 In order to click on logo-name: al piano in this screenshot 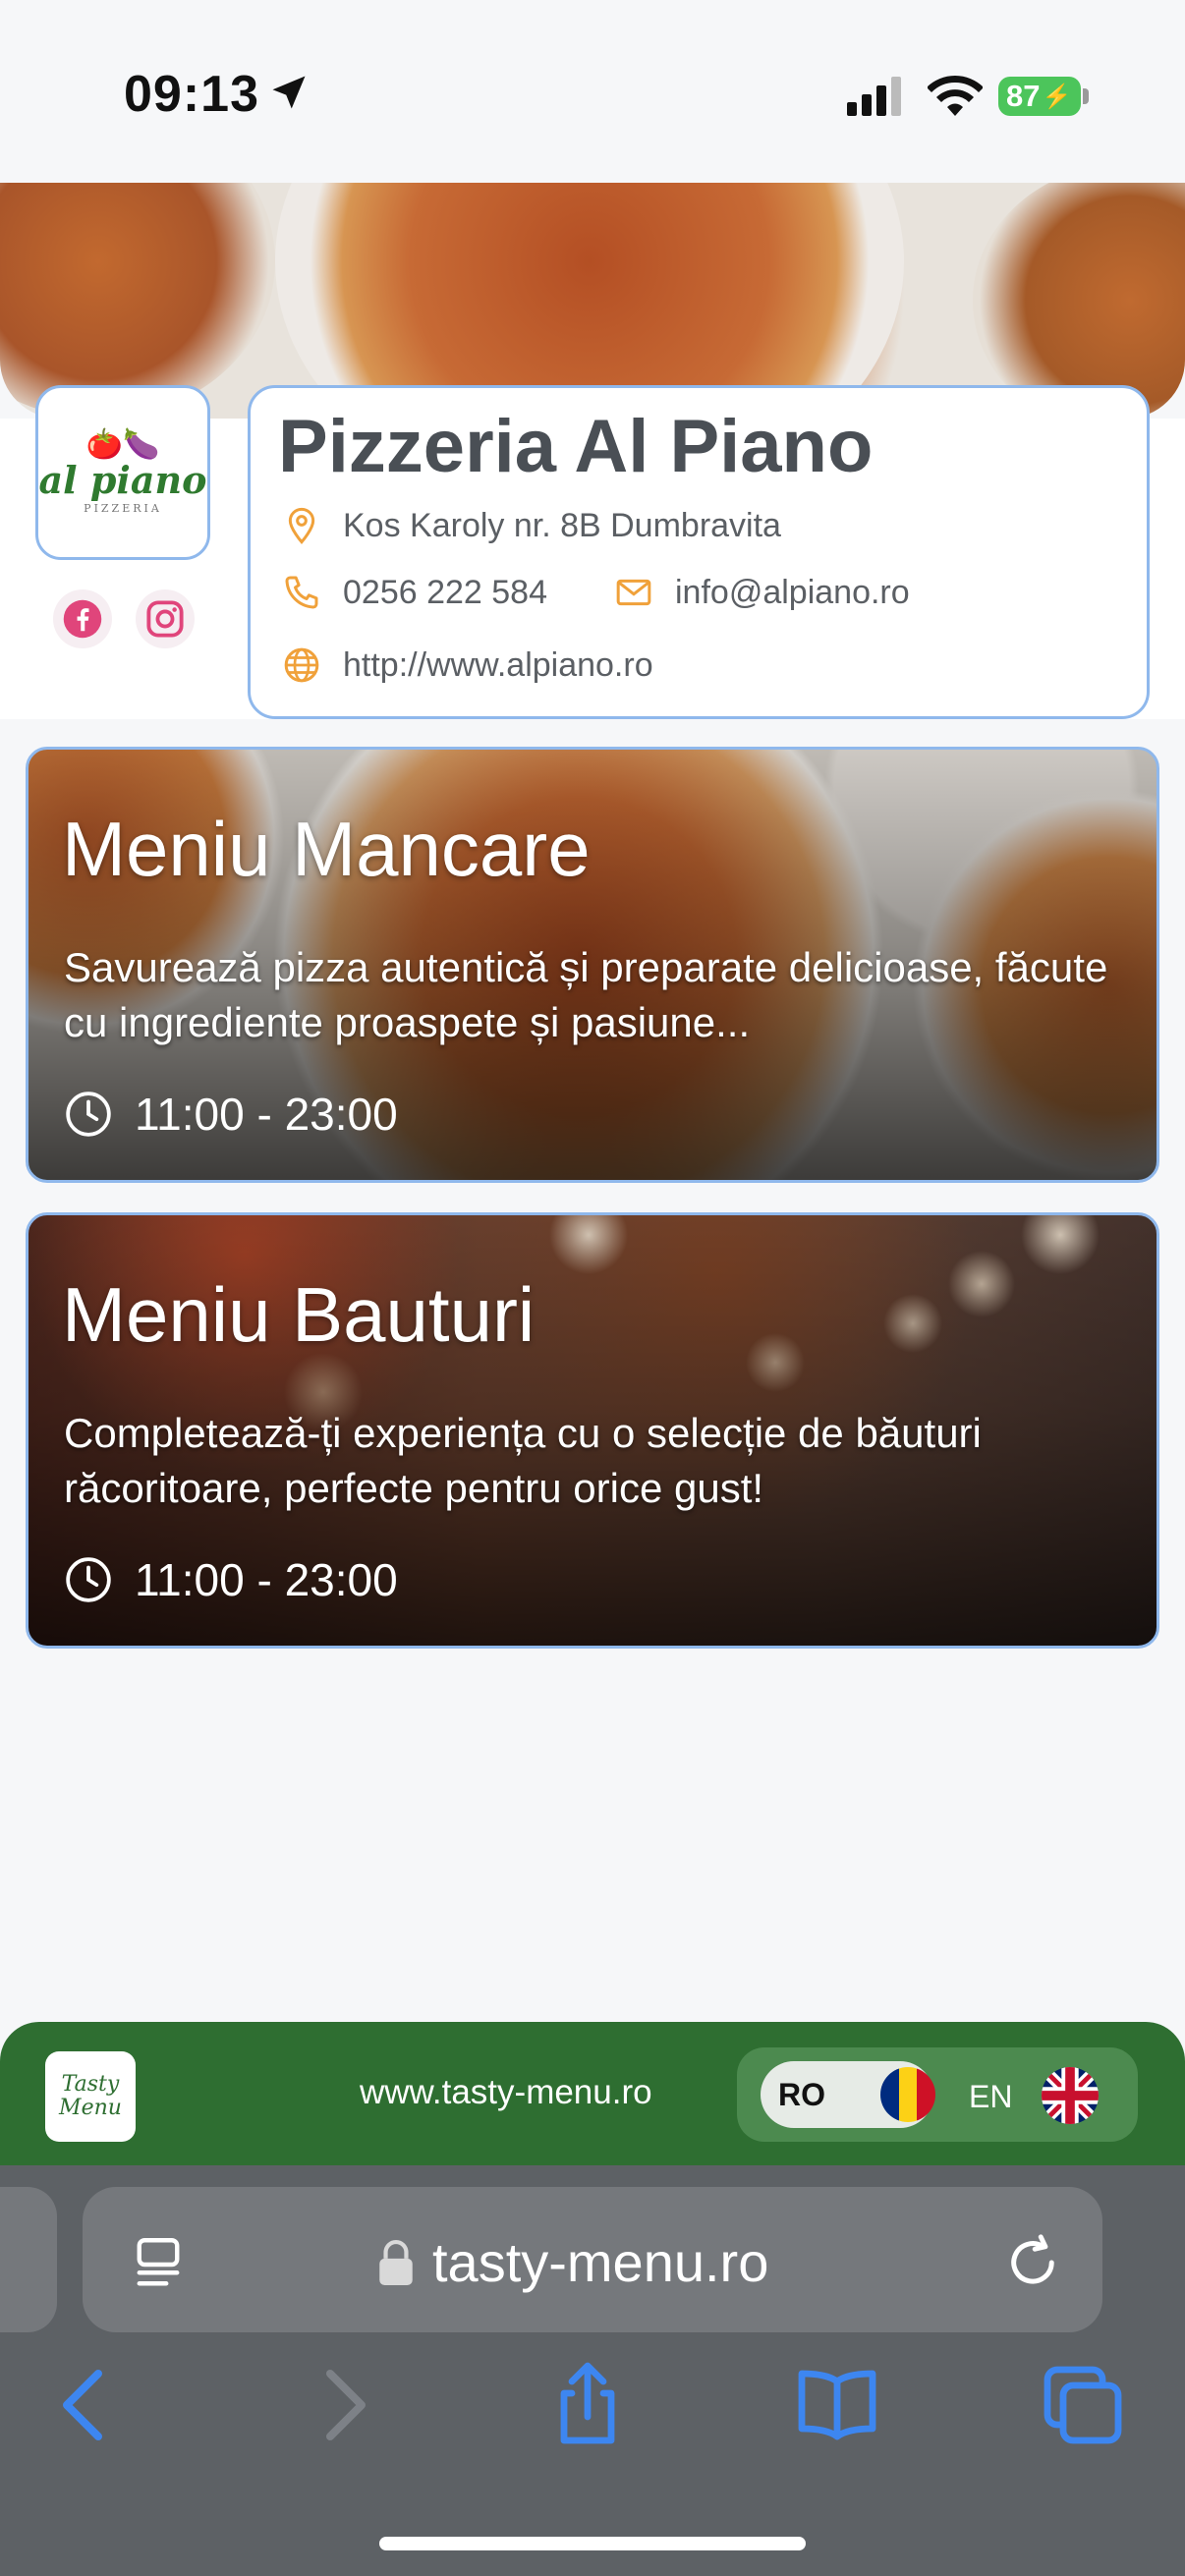, I will do `click(123, 480)`.